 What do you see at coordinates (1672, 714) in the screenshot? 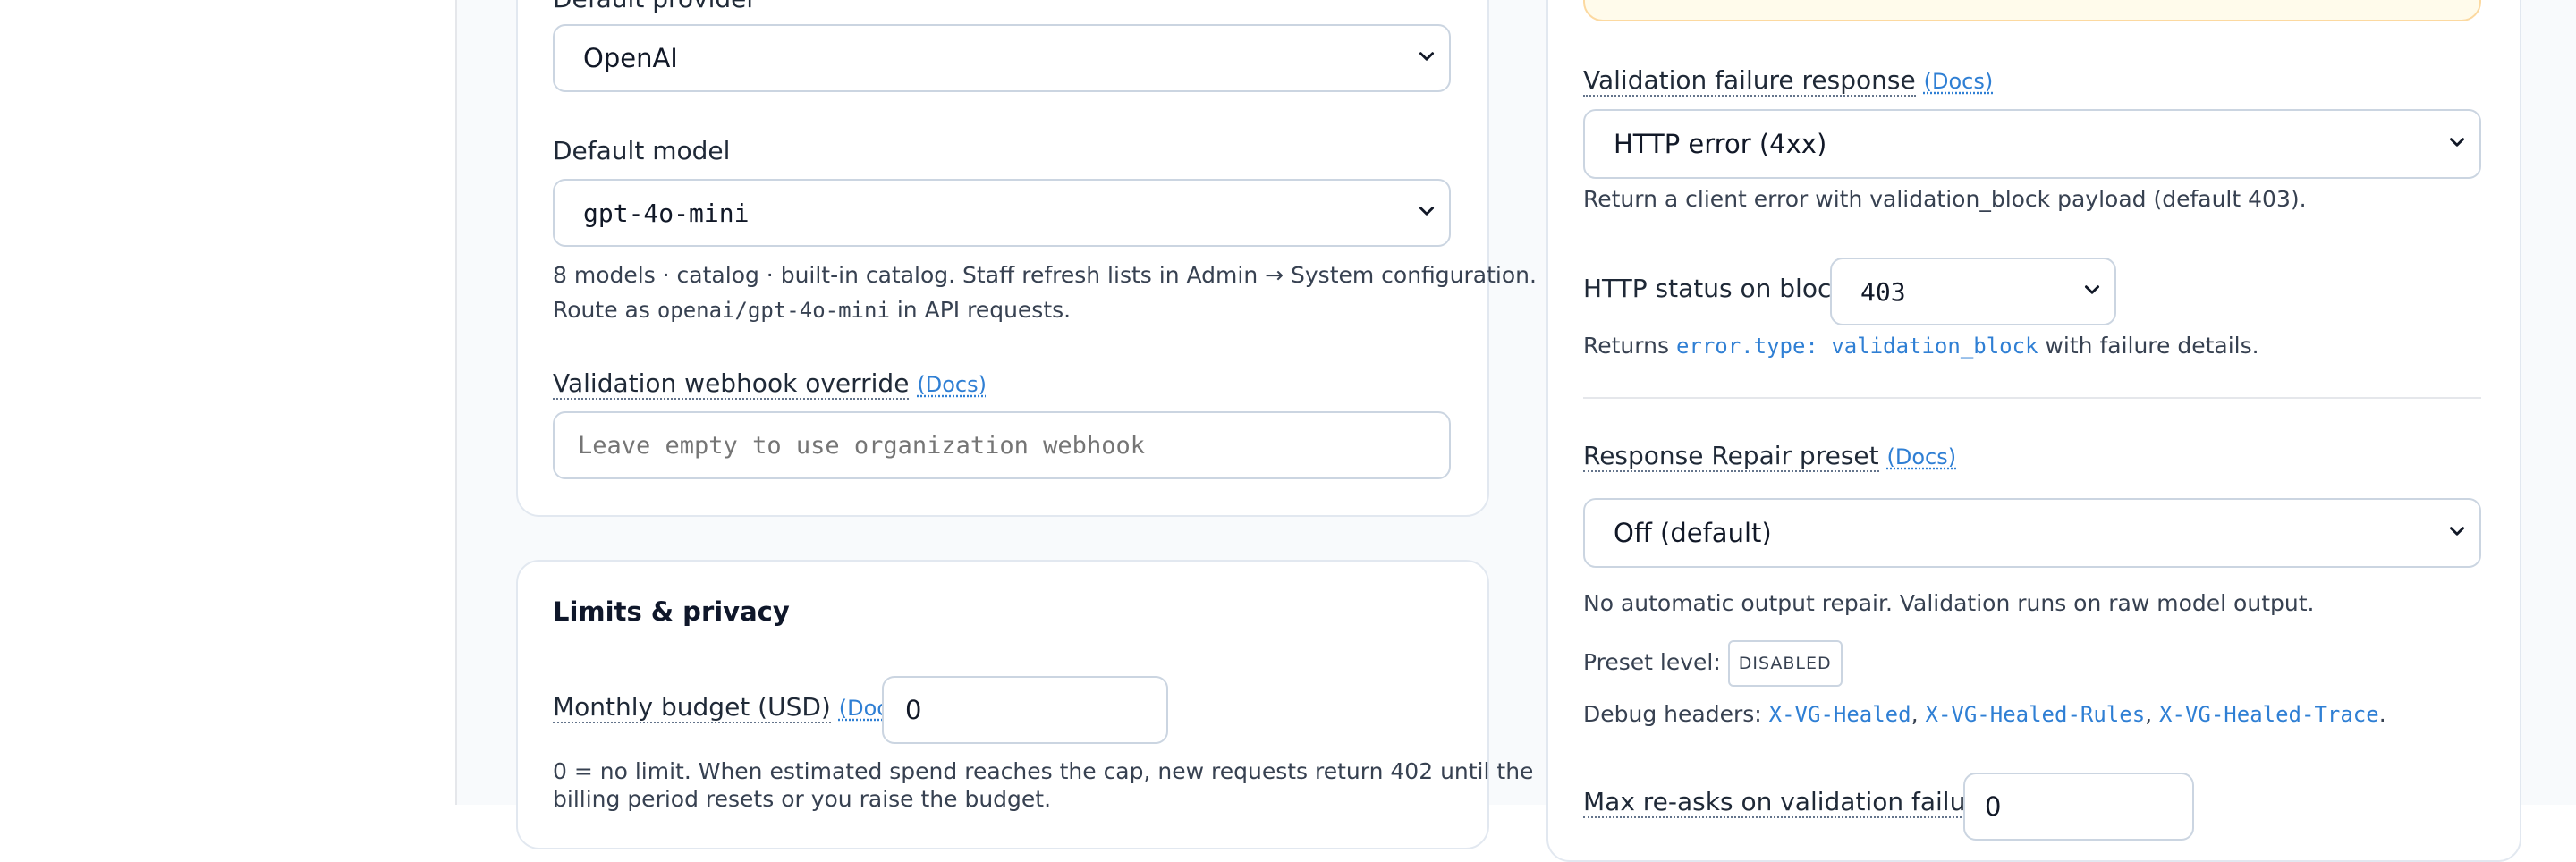
I see `debug-headers-label: Debug headers:` at bounding box center [1672, 714].